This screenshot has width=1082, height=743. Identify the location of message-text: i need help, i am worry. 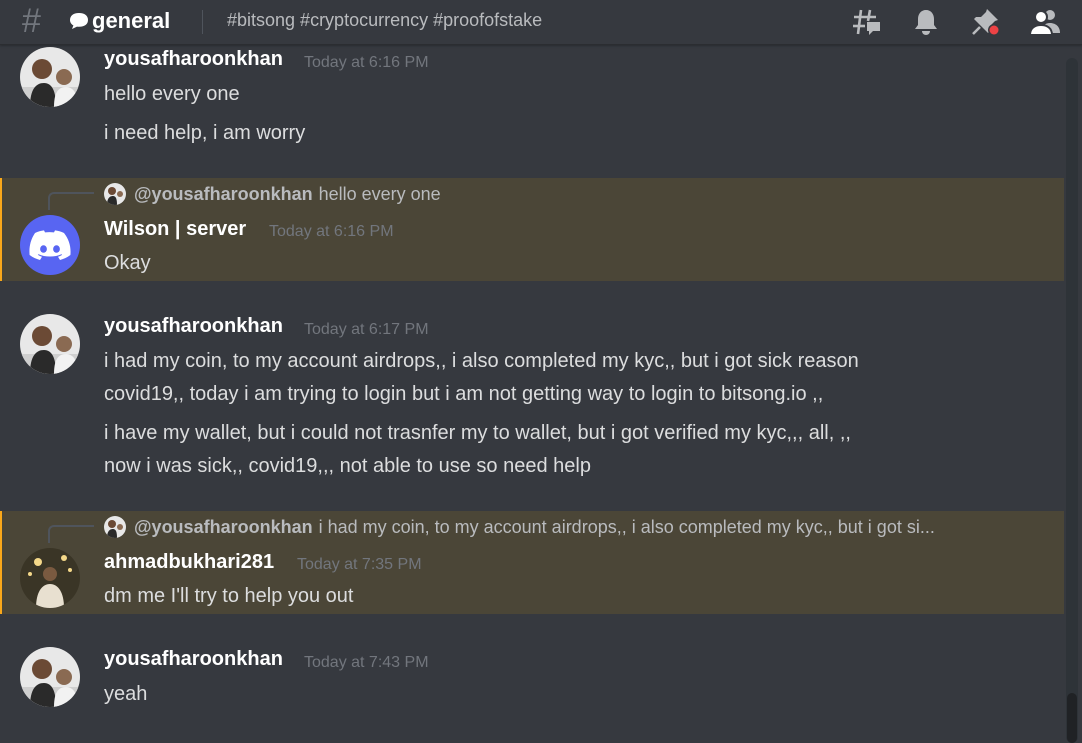
(205, 133).